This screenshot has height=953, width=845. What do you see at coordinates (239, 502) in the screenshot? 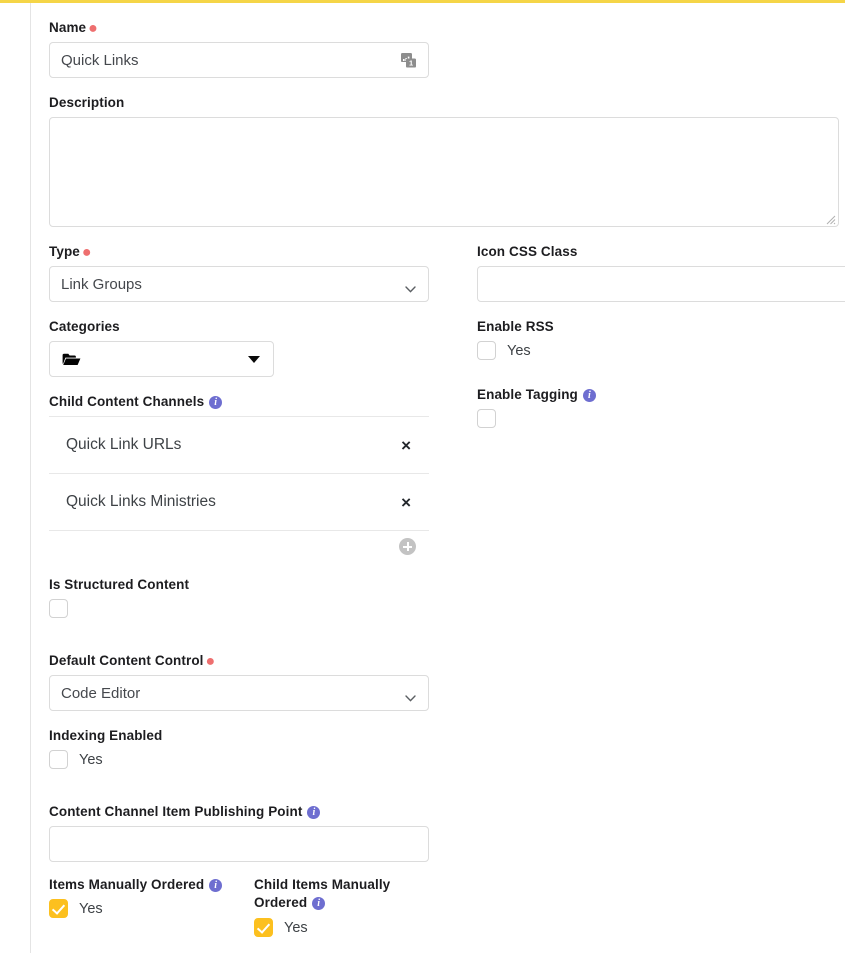
I see `list-item: Quick Links Ministries ×` at bounding box center [239, 502].